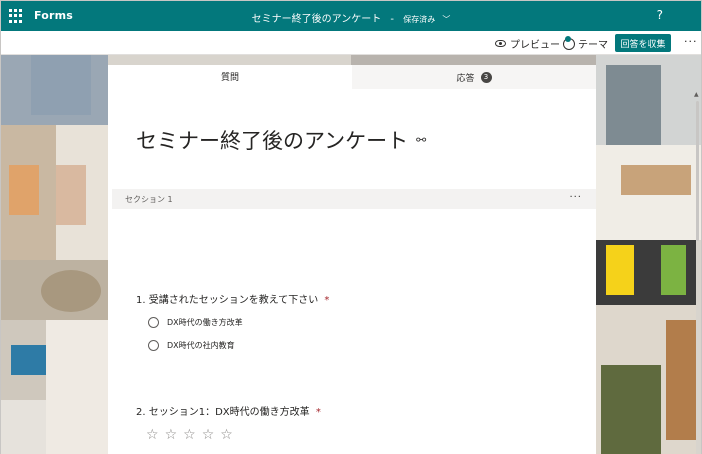 Image resolution: width=702 pixels, height=454 pixels. Describe the element at coordinates (205, 322) in the screenshot. I see `option-label: DX時代の働き方改革` at that location.